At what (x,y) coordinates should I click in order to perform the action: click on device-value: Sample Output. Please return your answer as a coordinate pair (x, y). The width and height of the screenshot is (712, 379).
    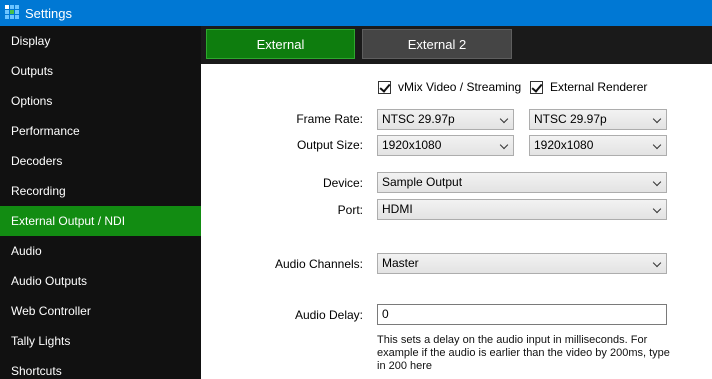
    Looking at the image, I should click on (422, 182).